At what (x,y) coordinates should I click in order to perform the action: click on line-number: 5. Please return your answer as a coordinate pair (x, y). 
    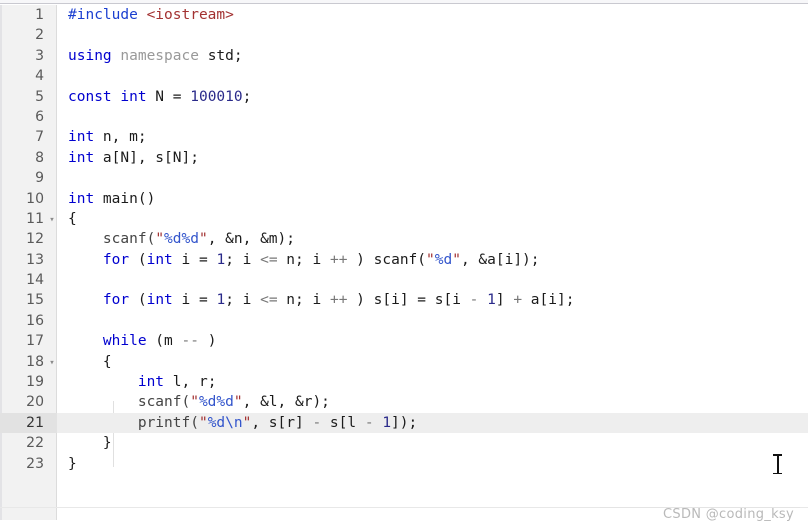
    Looking at the image, I should click on (39, 96).